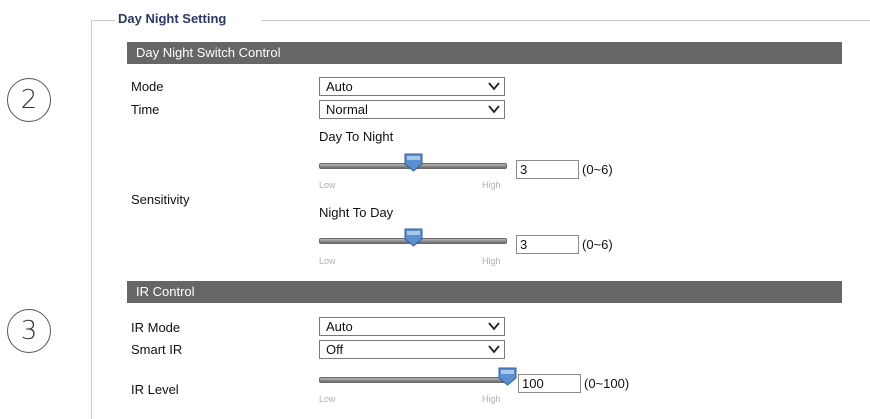 The image size is (870, 419). What do you see at coordinates (412, 109) in the screenshot?
I see `time-select: Normal` at bounding box center [412, 109].